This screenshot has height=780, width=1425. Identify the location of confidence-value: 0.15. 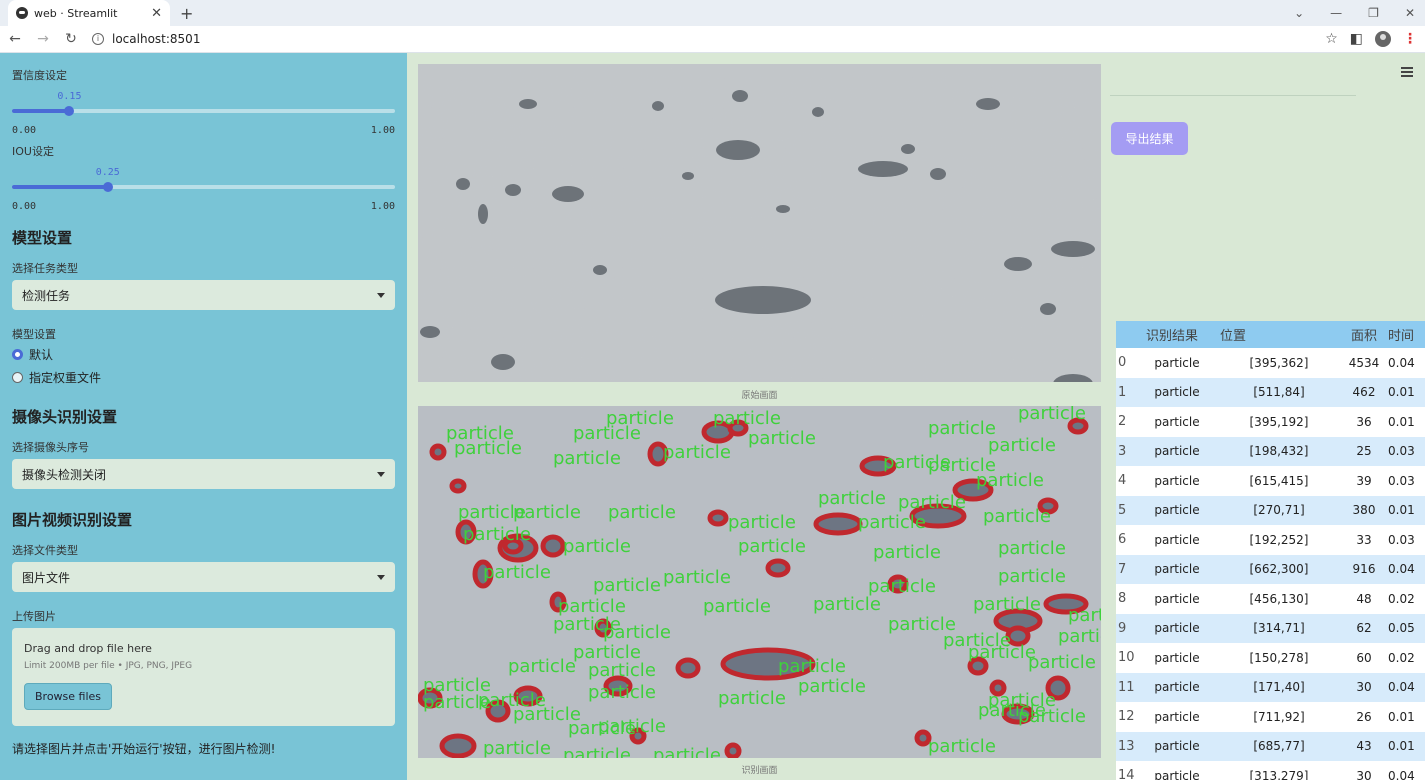
(69, 96).